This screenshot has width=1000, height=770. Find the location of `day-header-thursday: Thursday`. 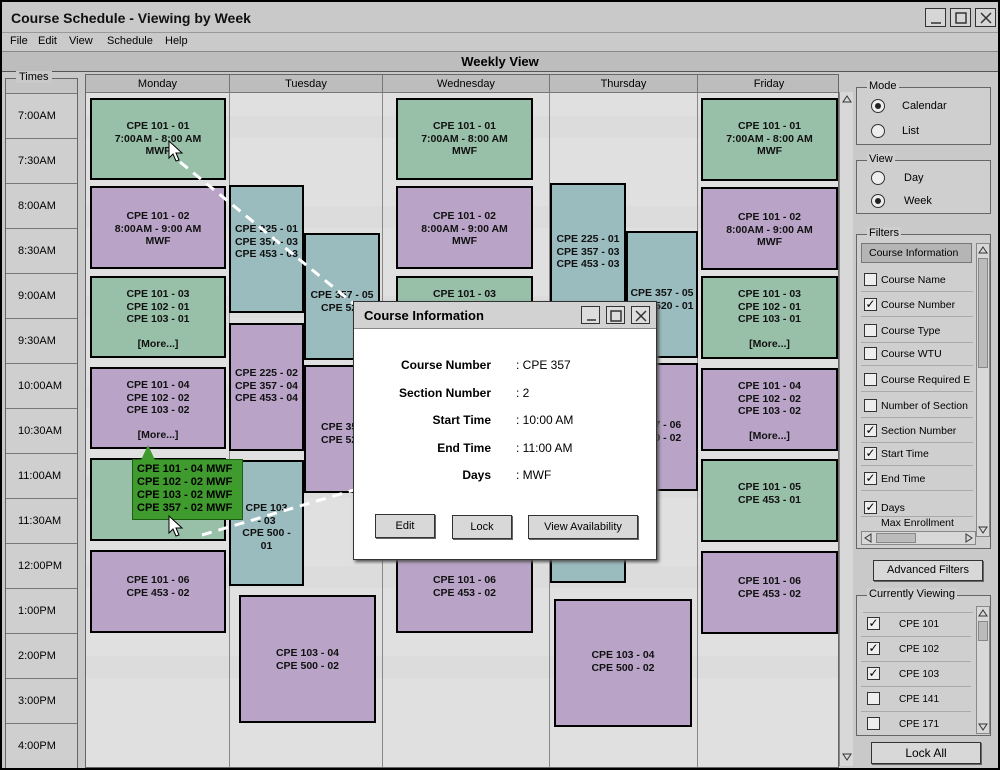

day-header-thursday: Thursday is located at coordinates (624, 84).